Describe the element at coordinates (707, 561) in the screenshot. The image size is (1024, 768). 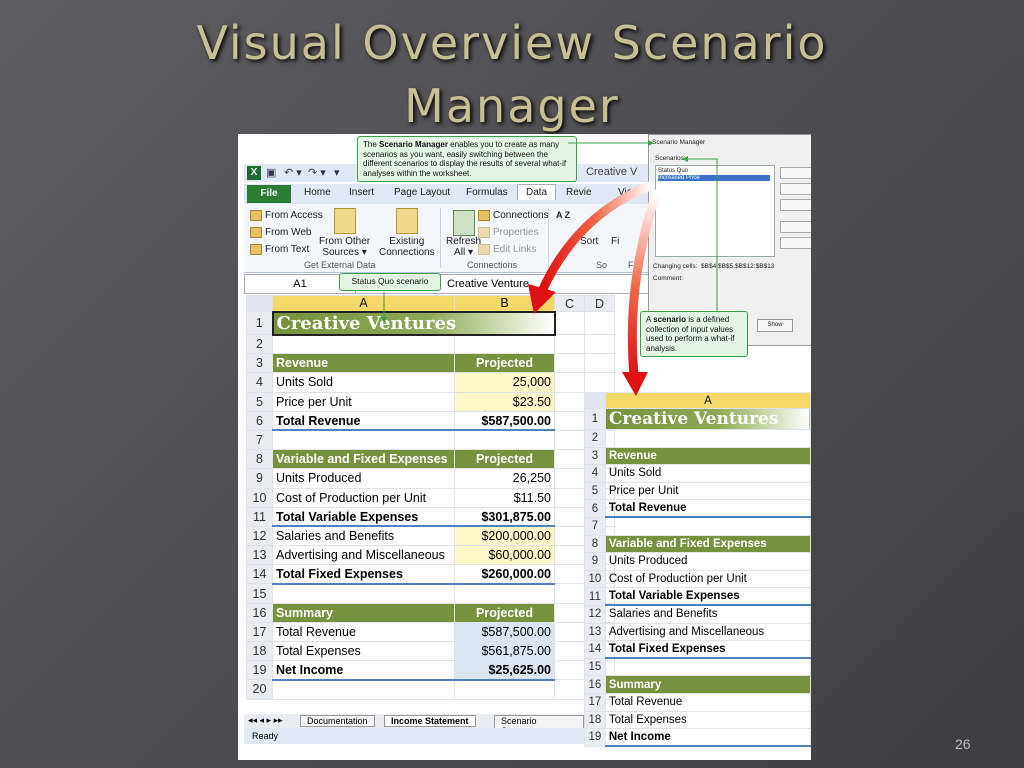
I see `cell-label: Units Produced` at that location.